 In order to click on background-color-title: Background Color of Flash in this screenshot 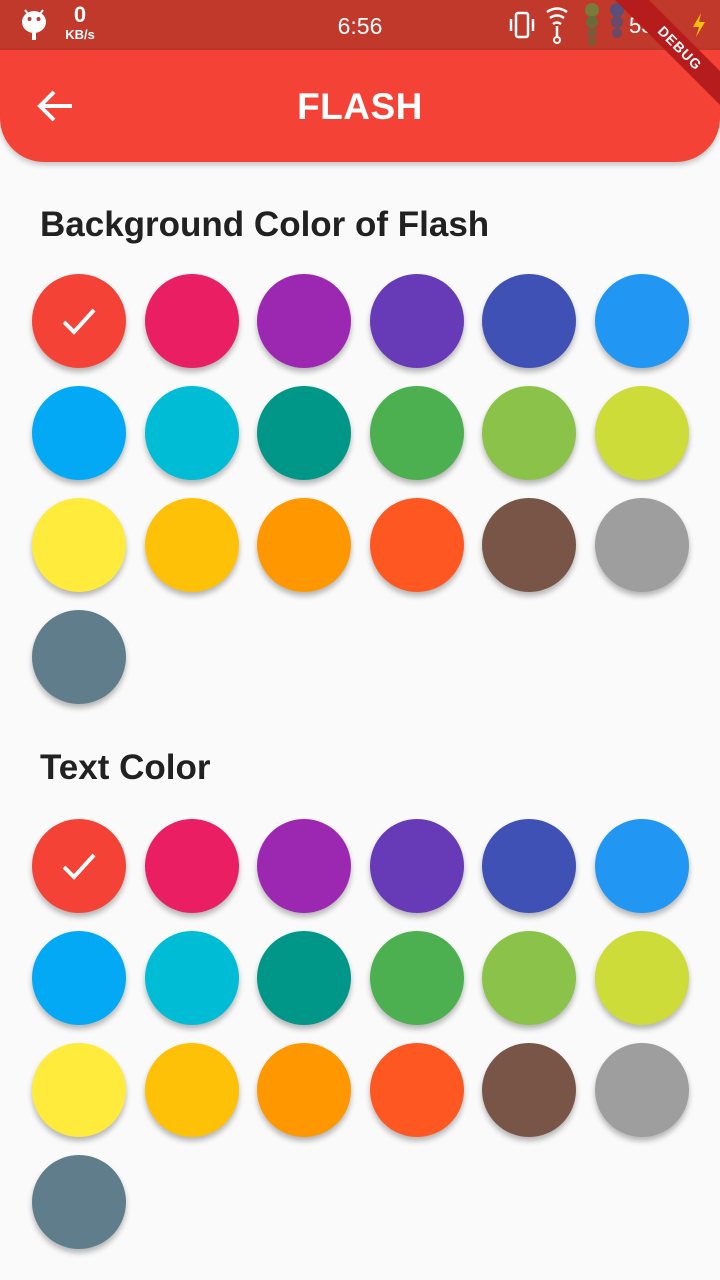, I will do `click(265, 224)`.